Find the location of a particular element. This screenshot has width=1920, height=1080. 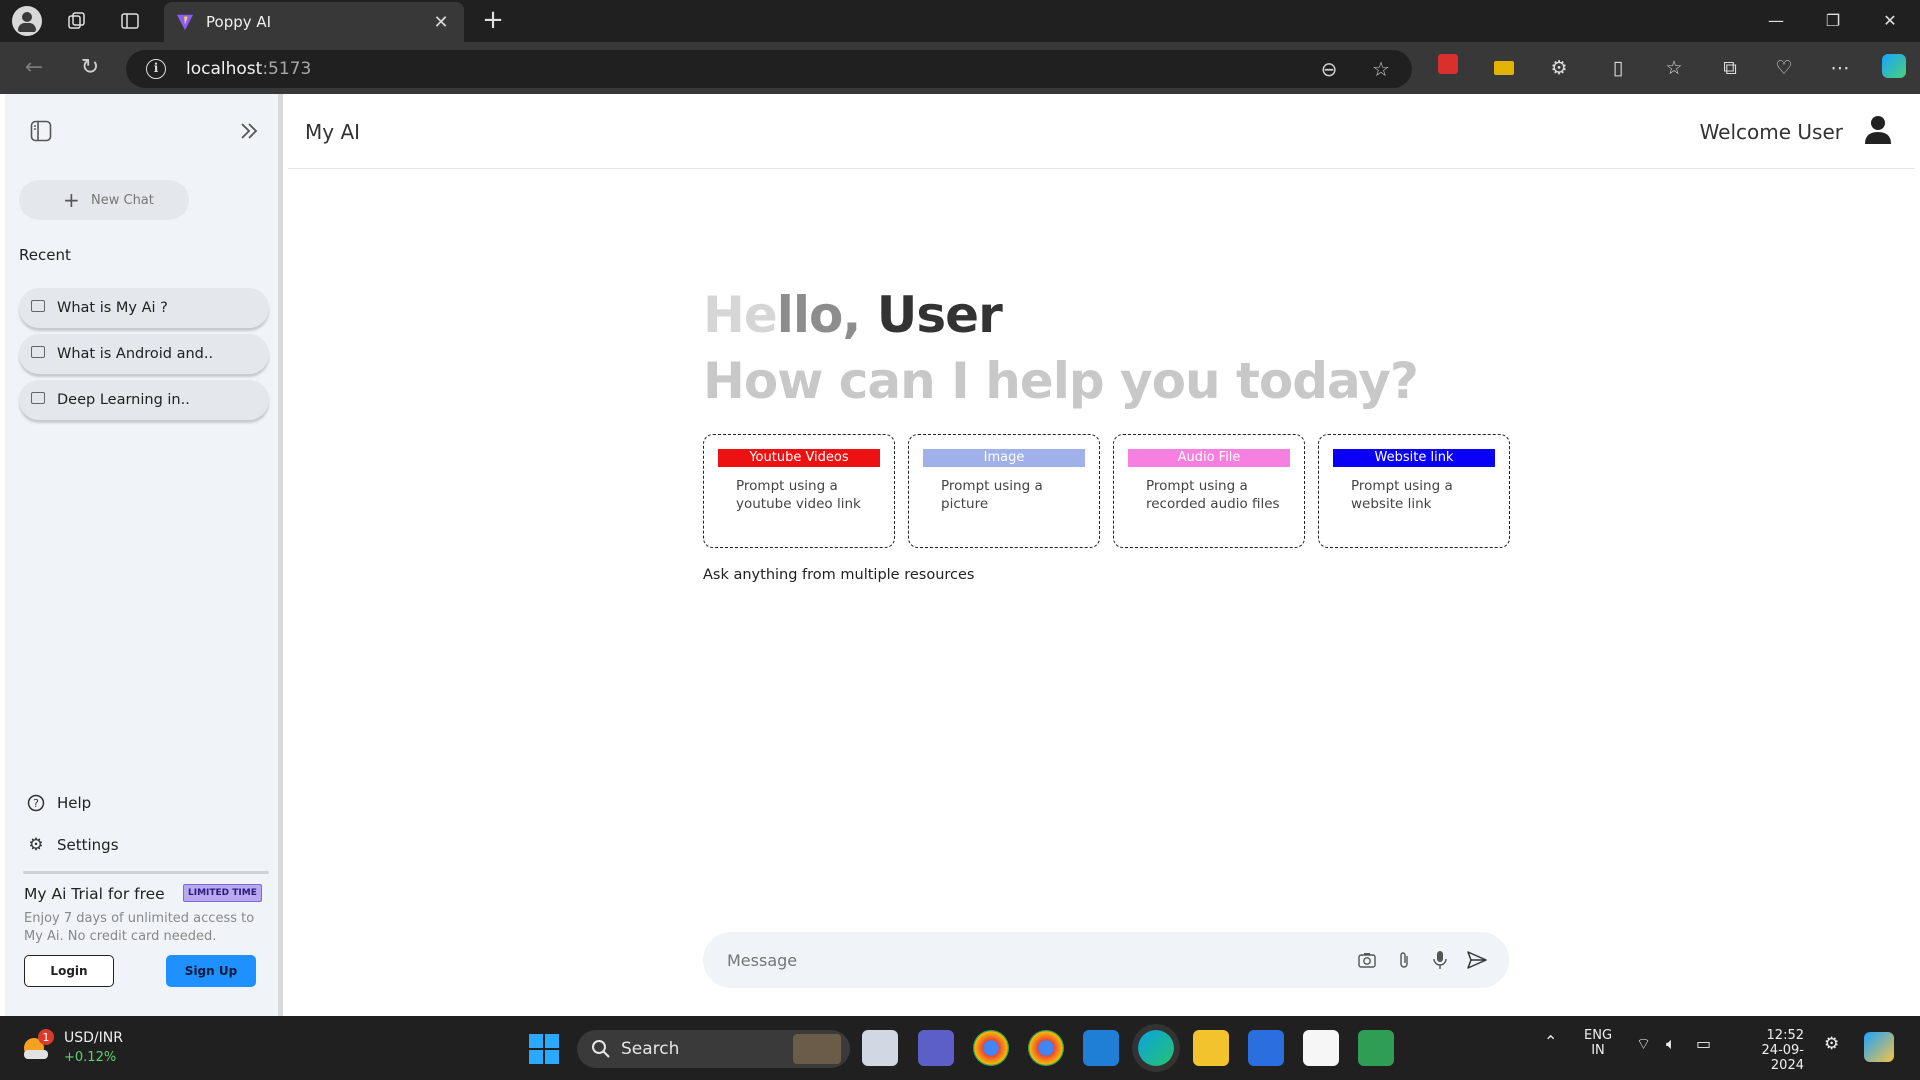

extension-yellow-icon is located at coordinates (1504, 68).